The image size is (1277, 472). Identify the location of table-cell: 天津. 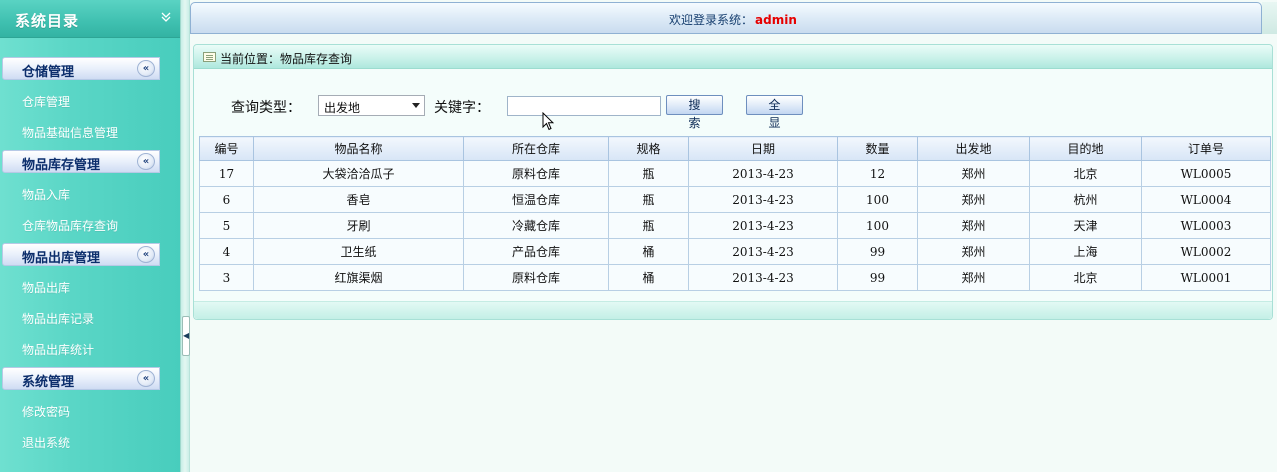
(1085, 225).